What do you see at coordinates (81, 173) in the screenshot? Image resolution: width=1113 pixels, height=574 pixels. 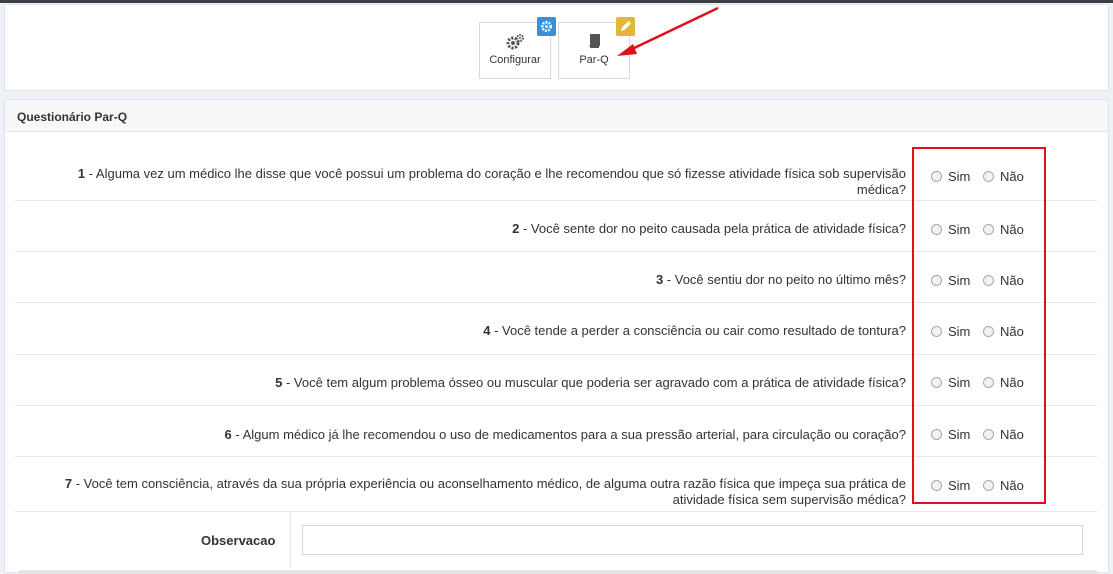 I see `question-number: 1` at bounding box center [81, 173].